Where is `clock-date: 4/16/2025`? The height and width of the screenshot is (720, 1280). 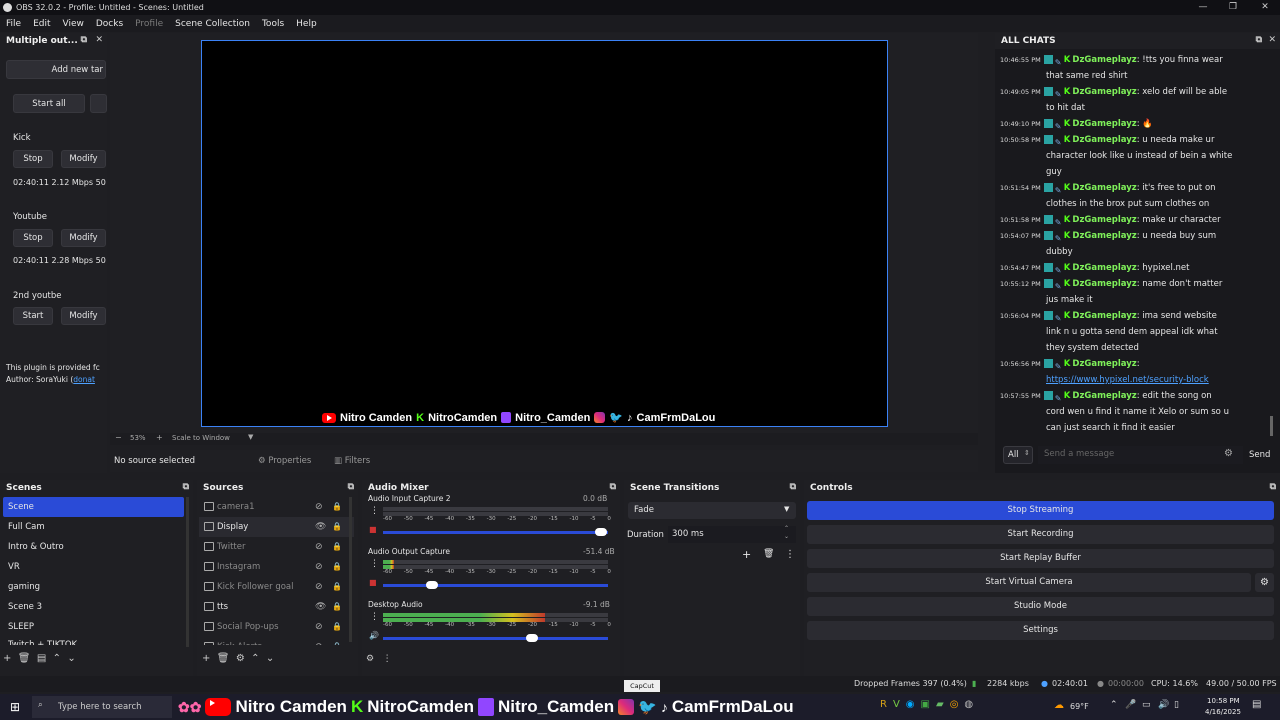 clock-date: 4/16/2025 is located at coordinates (1223, 712).